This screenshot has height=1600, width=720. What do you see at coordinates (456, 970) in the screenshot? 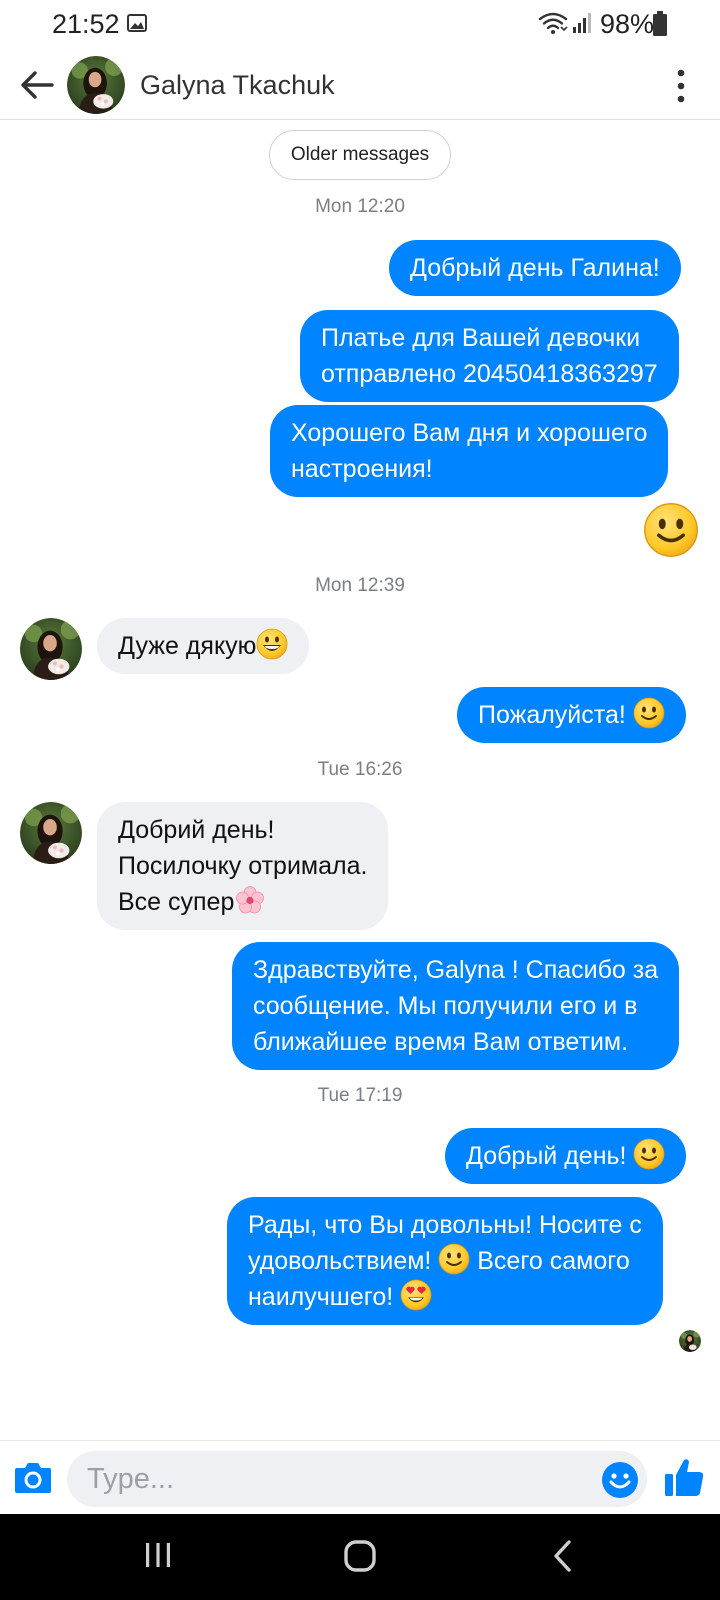
I see `message-text: Здравствуйте, Galyna ! Спасибо за` at bounding box center [456, 970].